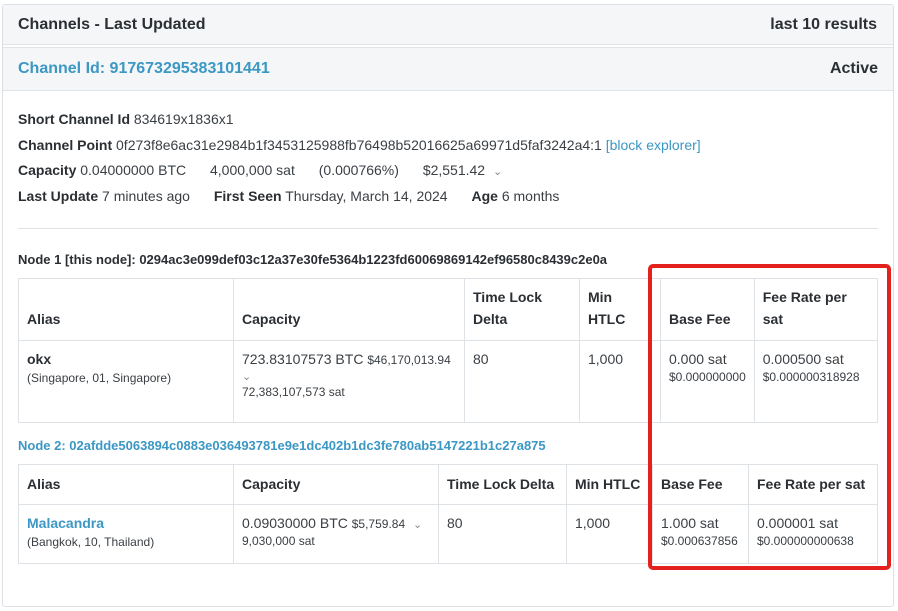 Image resolution: width=898 pixels, height=611 pixels. What do you see at coordinates (133, 170) in the screenshot?
I see `capacity-btc: 0.04000000 BTC` at bounding box center [133, 170].